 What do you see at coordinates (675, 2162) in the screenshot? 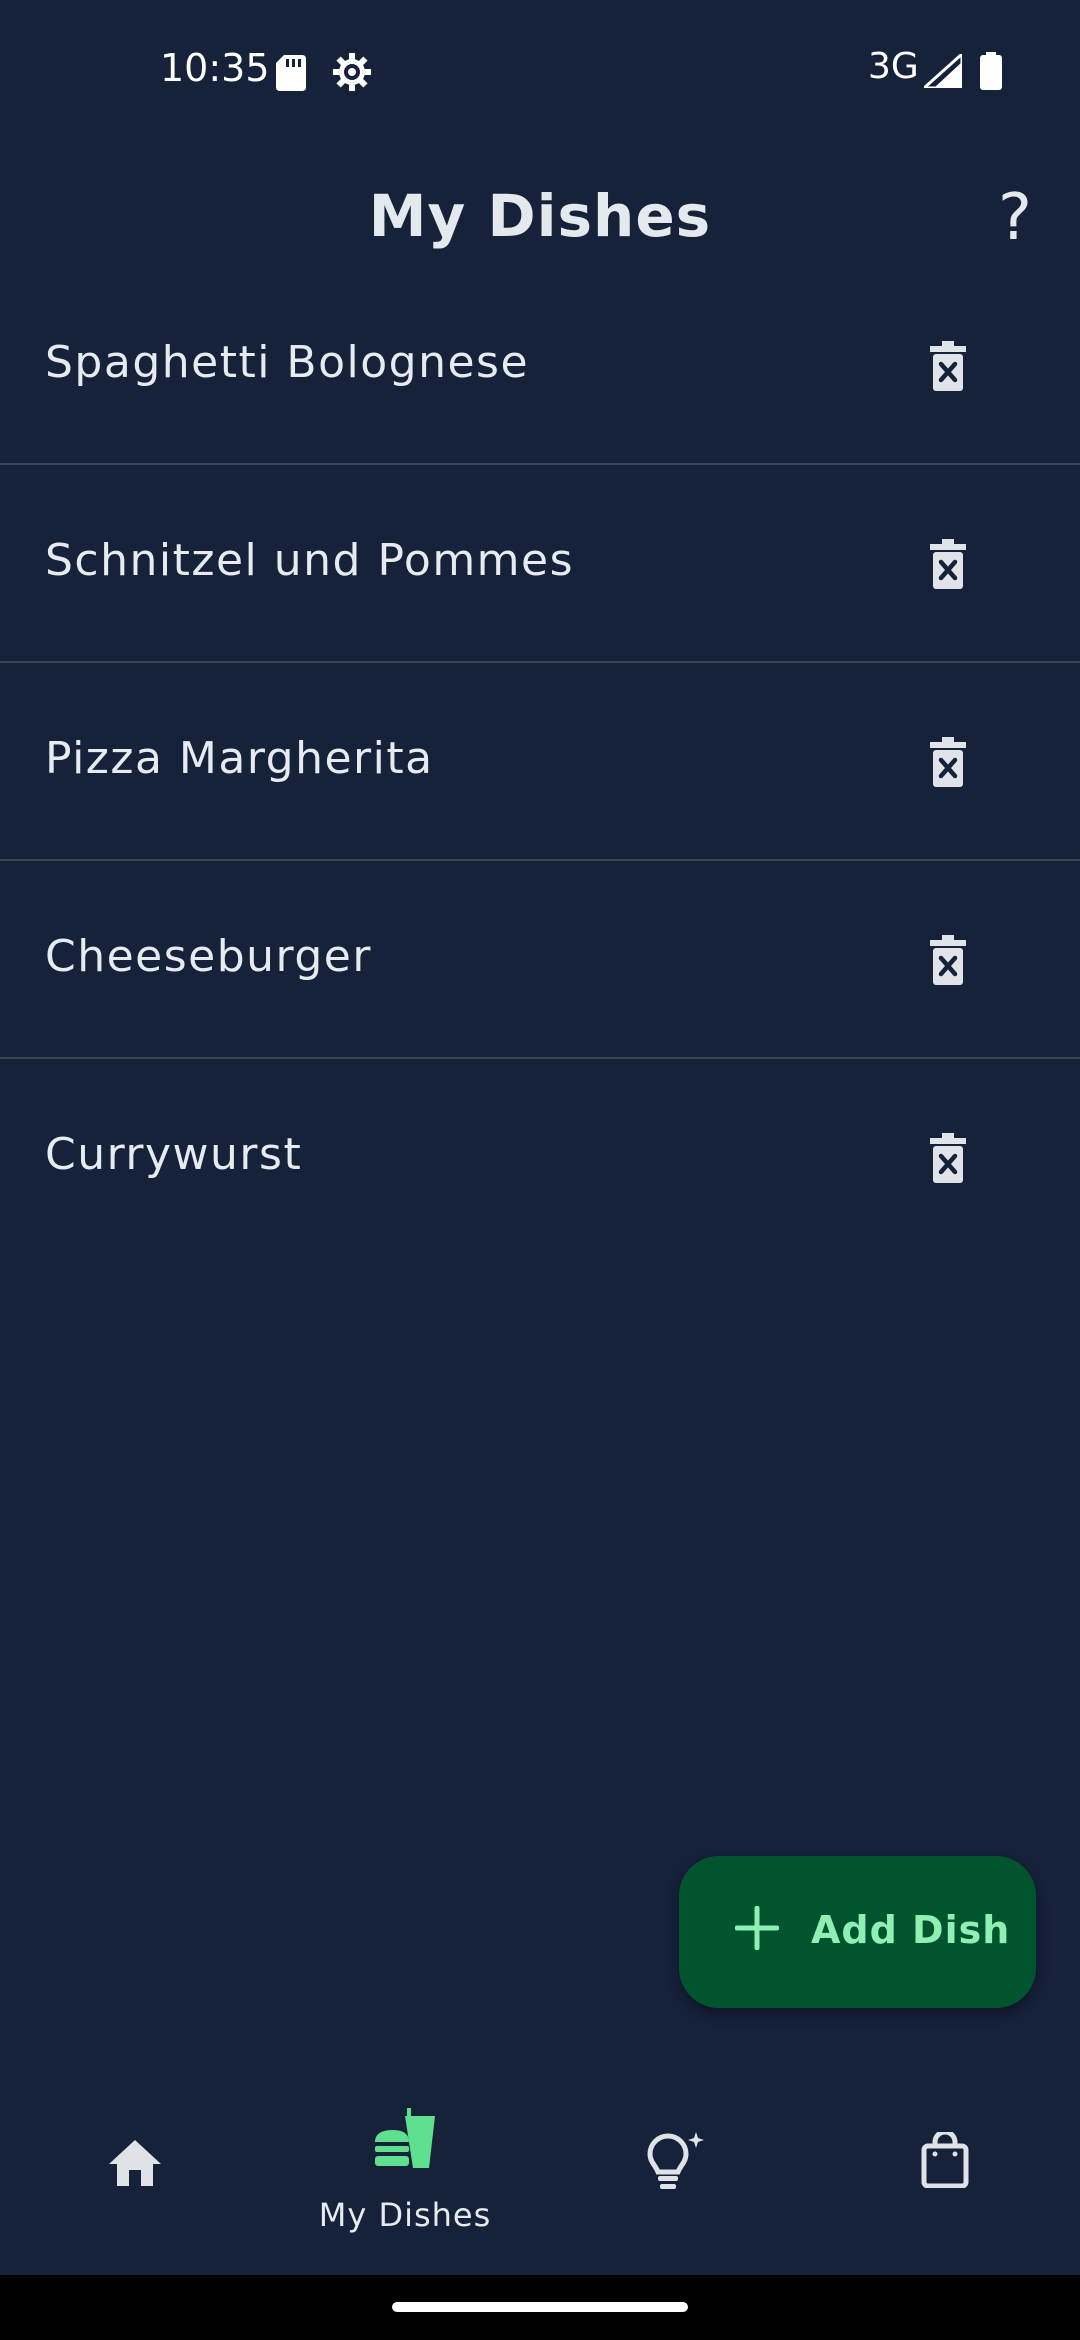
I see `lightbulb-icon` at bounding box center [675, 2162].